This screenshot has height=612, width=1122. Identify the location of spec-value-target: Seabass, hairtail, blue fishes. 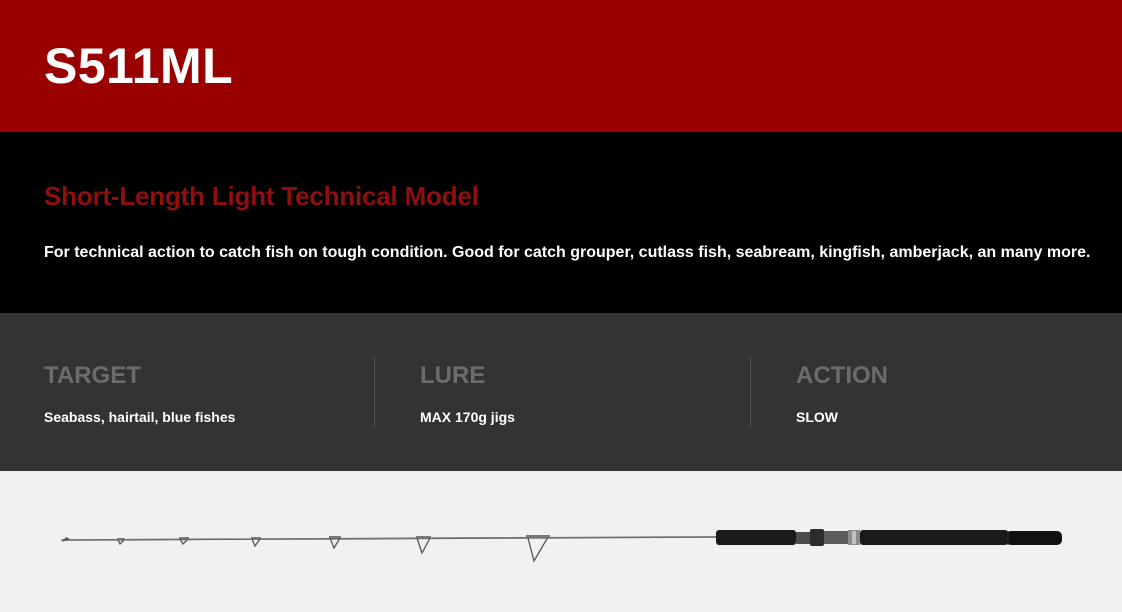
(140, 417).